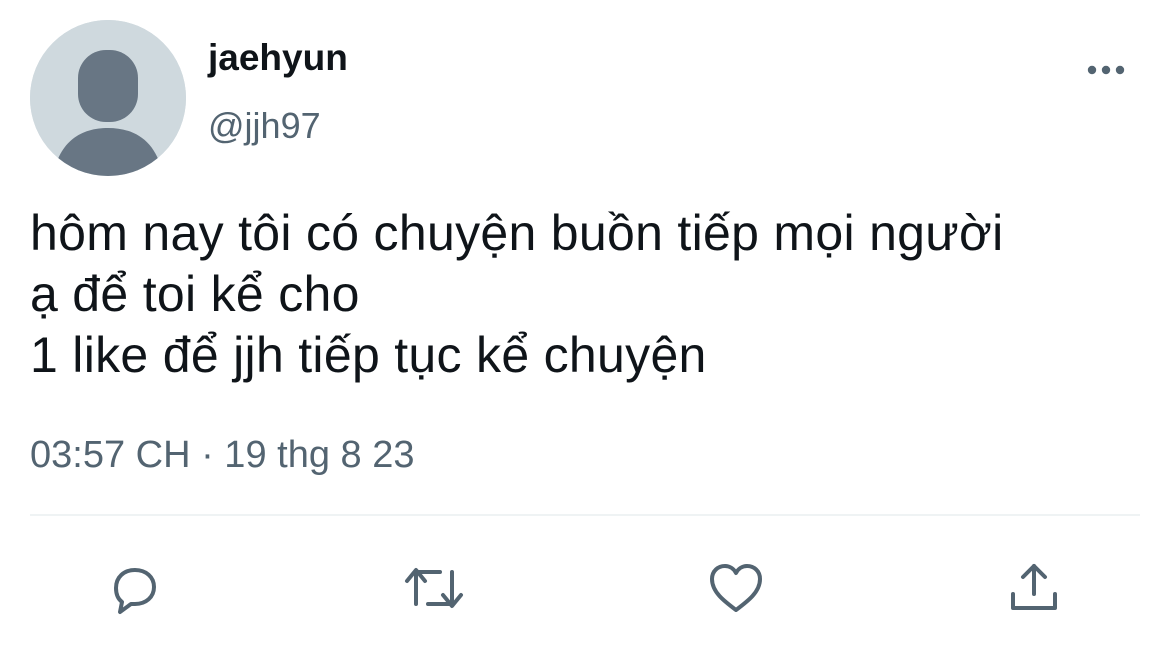 This screenshot has width=1170, height=650. What do you see at coordinates (135, 591) in the screenshot?
I see `reply-bubble-icon` at bounding box center [135, 591].